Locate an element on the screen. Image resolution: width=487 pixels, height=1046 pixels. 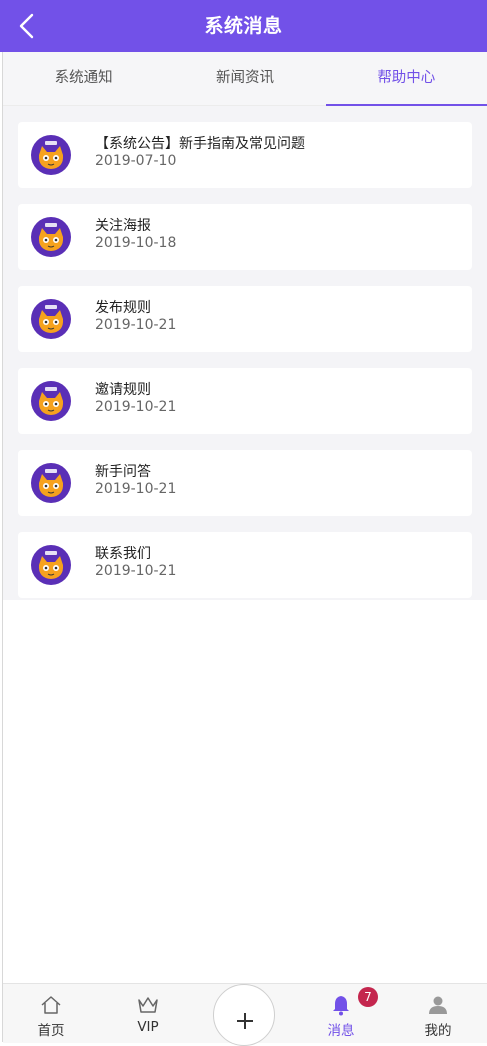
bell-icon is located at coordinates (341, 1006).